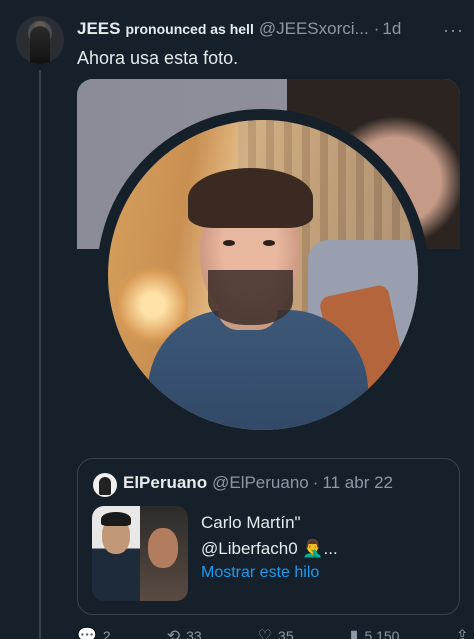  Describe the element at coordinates (116, 519) in the screenshot. I see `thumb-hair-left` at that location.